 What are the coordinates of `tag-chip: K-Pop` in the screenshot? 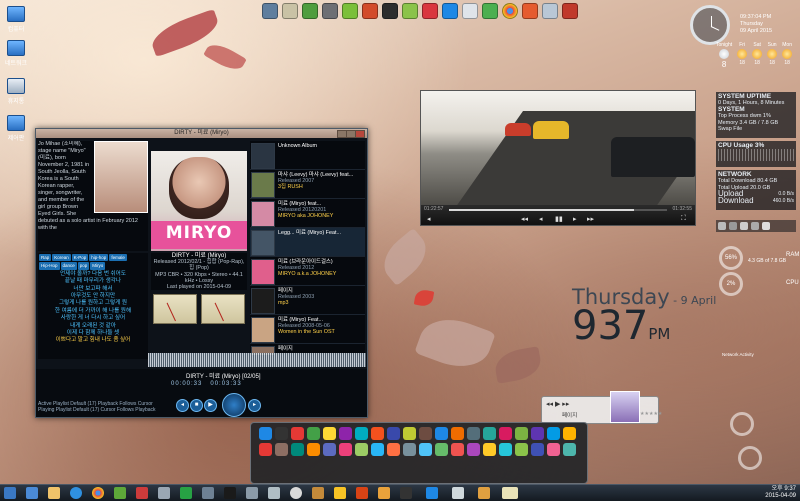 It's located at (80, 258).